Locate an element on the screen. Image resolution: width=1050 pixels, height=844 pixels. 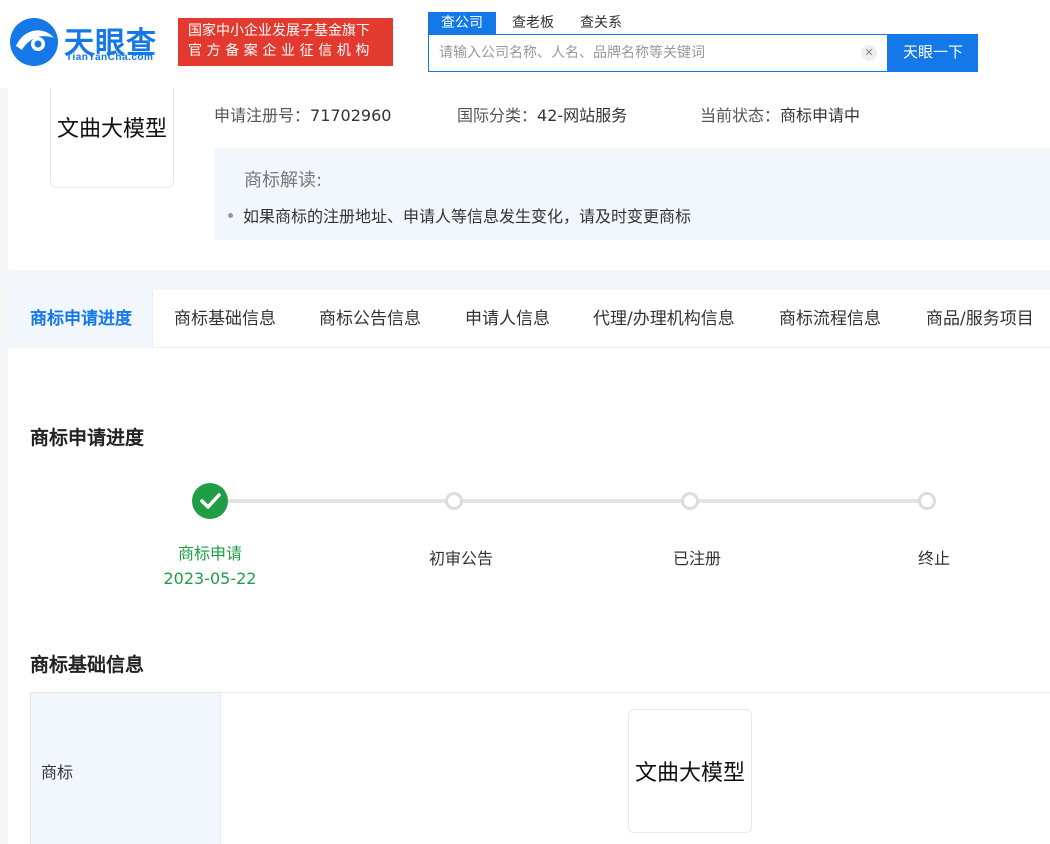
badge-line-1: 国家中小企业发展子基金旗下 is located at coordinates (279, 31).